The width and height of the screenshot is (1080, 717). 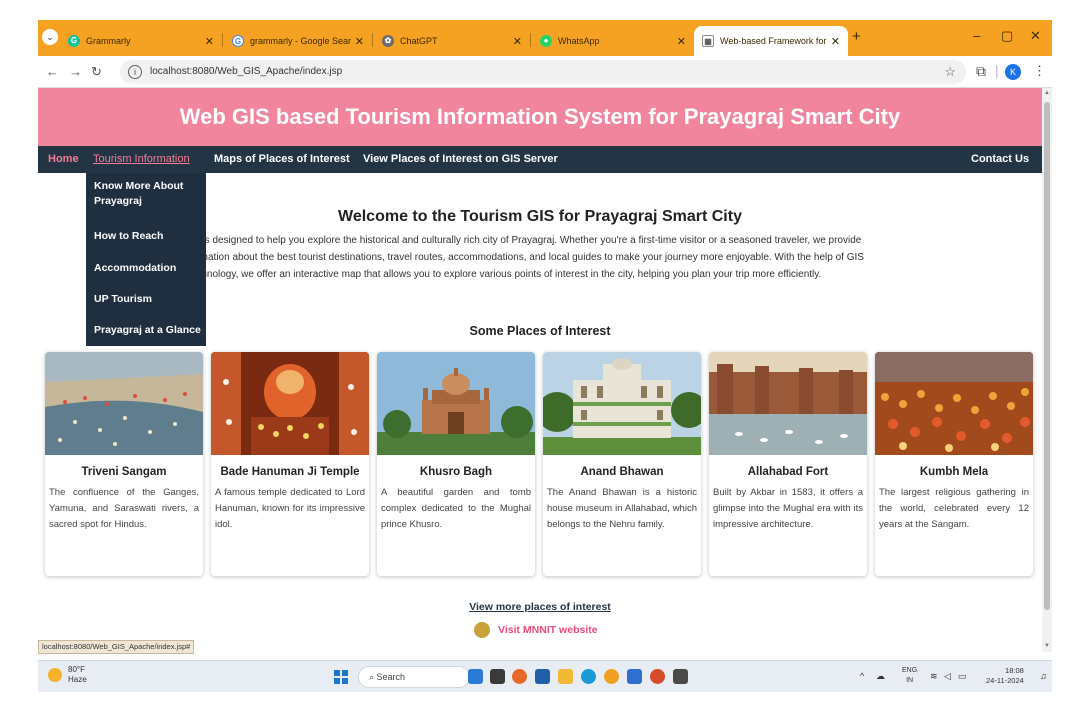 What do you see at coordinates (611, 676) in the screenshot?
I see `chrome-browser-icon` at bounding box center [611, 676].